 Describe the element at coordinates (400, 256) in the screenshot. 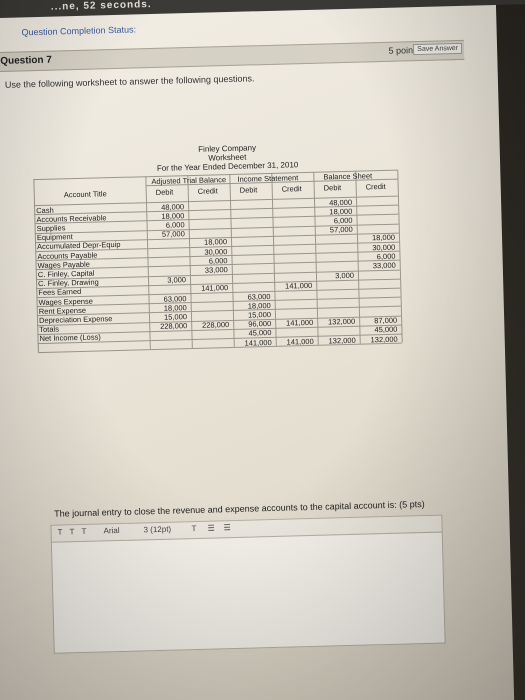

I see `grid-vline` at that location.